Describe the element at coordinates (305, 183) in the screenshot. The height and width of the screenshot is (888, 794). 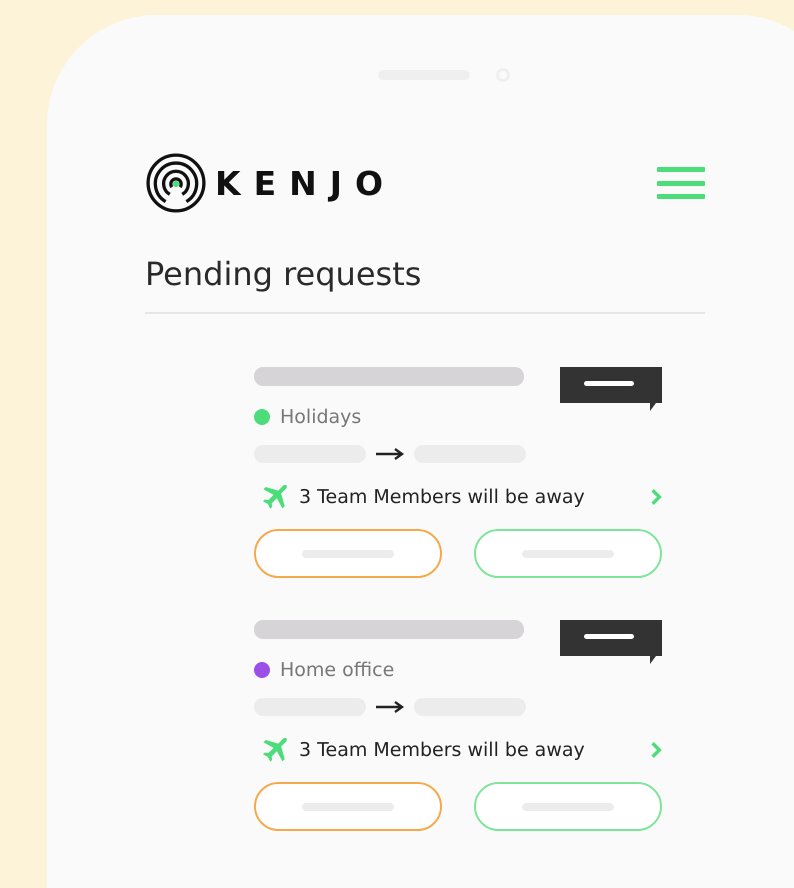
I see `logo-text: KENJO` at that location.